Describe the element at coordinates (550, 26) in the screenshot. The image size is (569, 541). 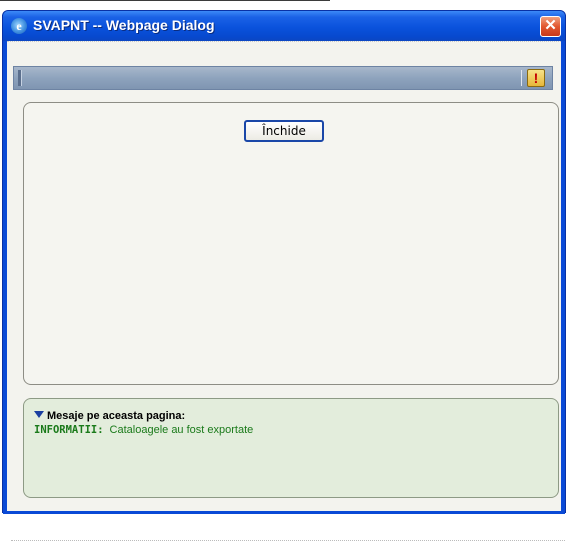
I see `window-close-button: ✕` at that location.